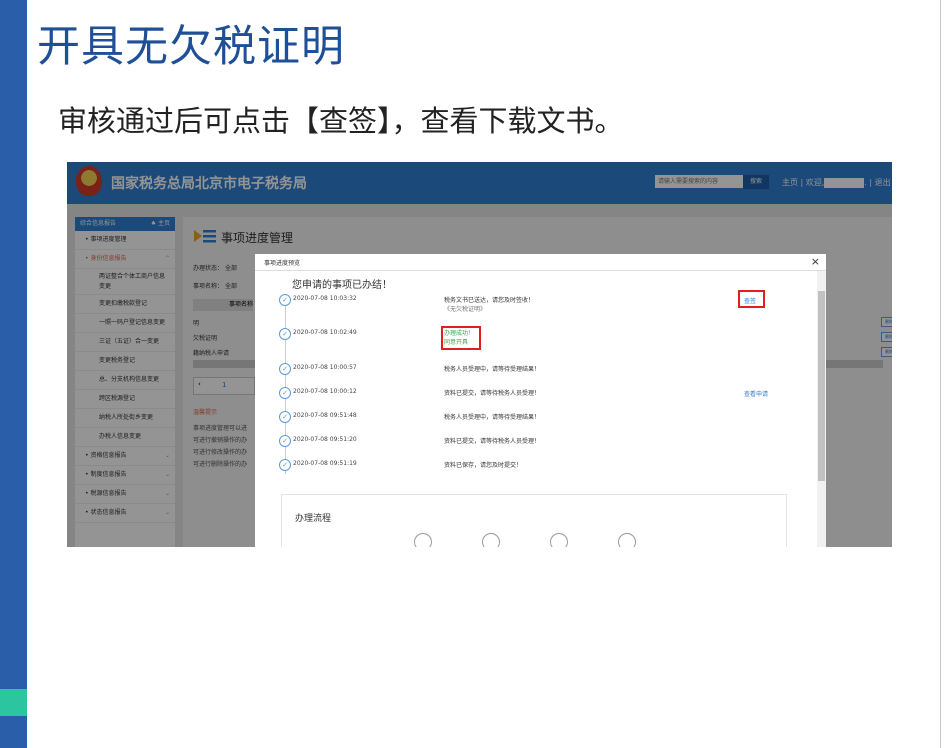 Image resolution: width=945 pixels, height=748 pixels. Describe the element at coordinates (13, 374) in the screenshot. I see `slide-left-bar` at that location.